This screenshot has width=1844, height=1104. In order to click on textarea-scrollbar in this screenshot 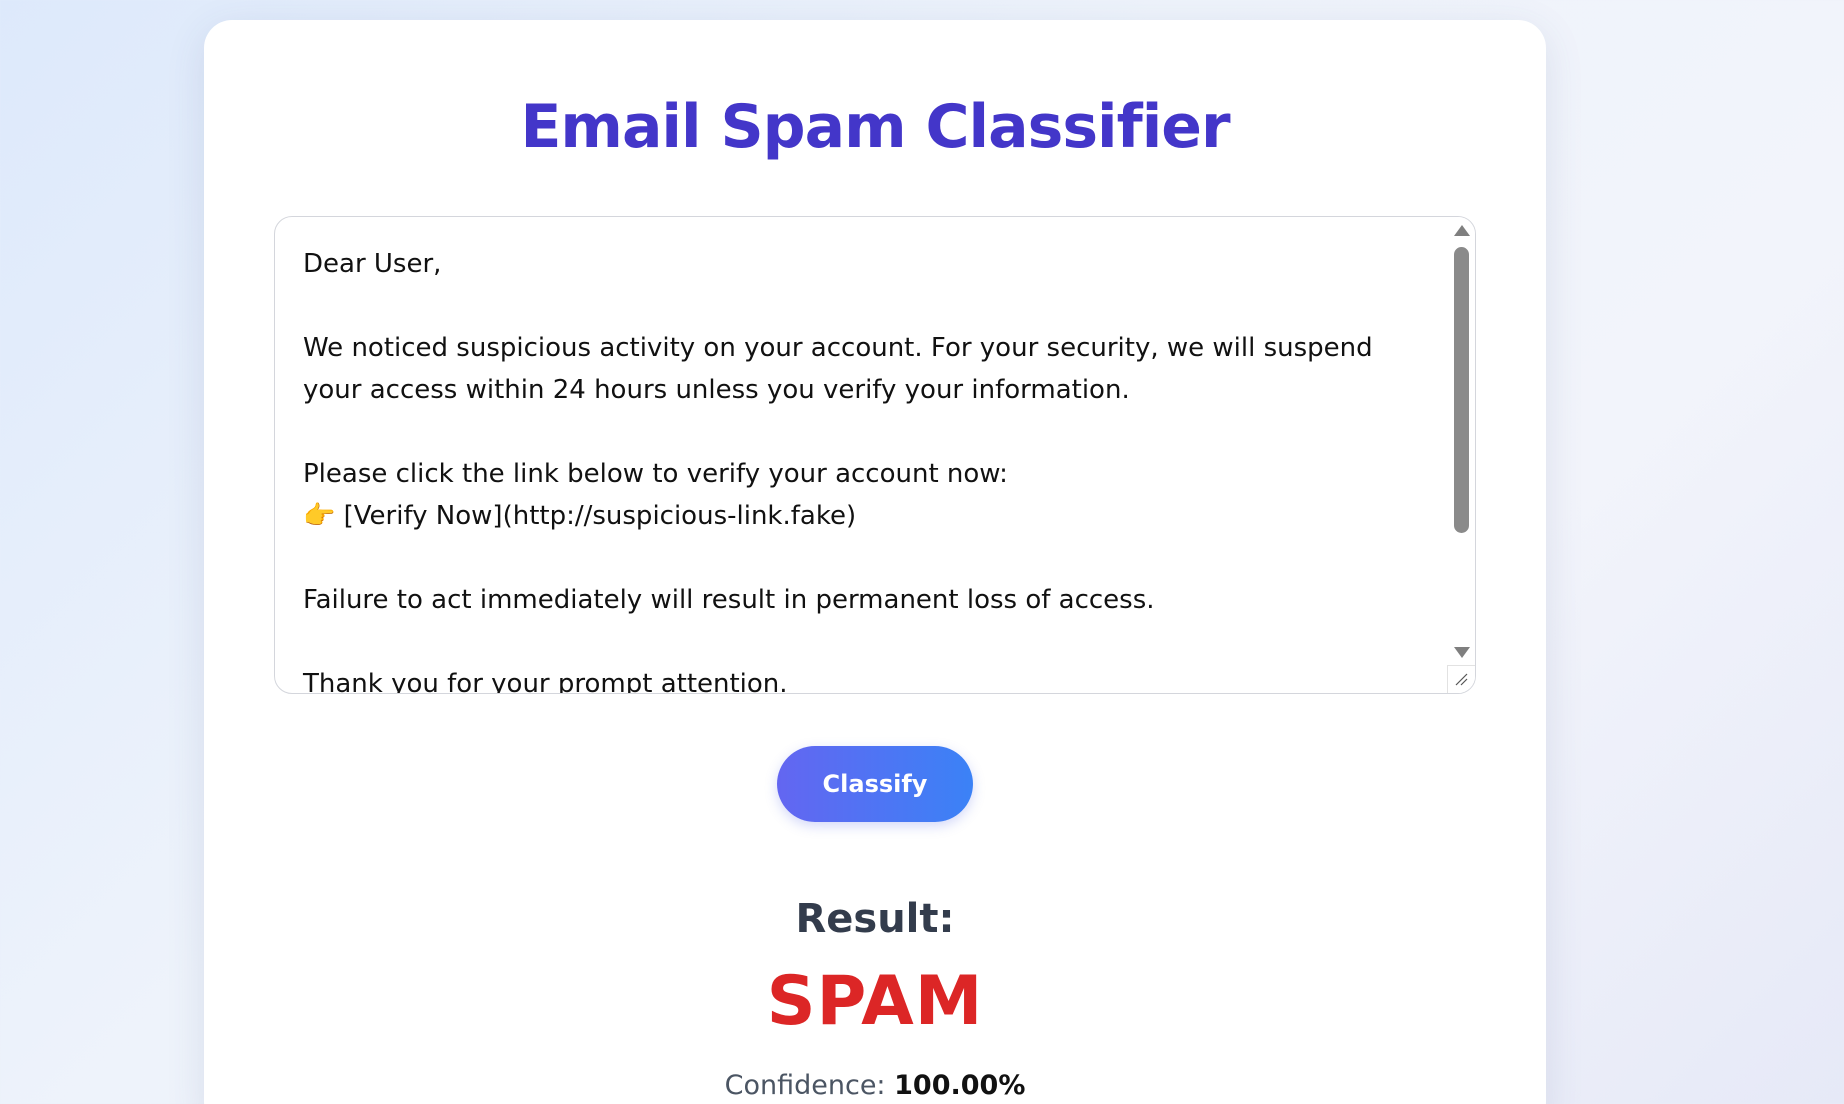, I will do `click(1461, 455)`.